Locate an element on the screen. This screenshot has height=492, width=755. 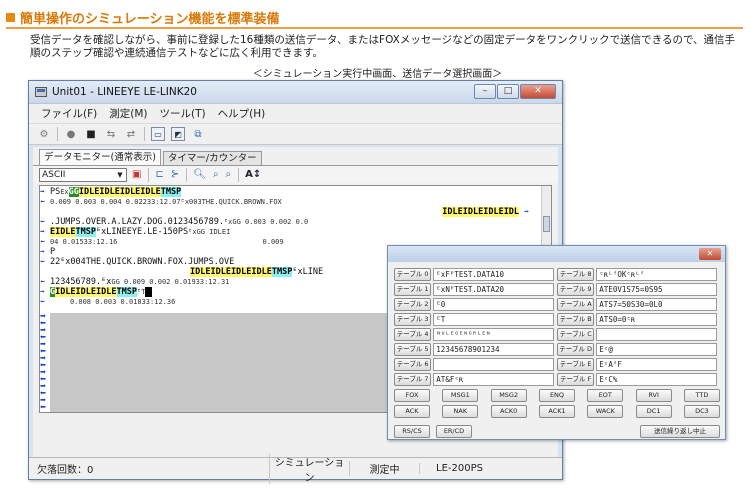
menu-tools: ツール(T) is located at coordinates (183, 113).